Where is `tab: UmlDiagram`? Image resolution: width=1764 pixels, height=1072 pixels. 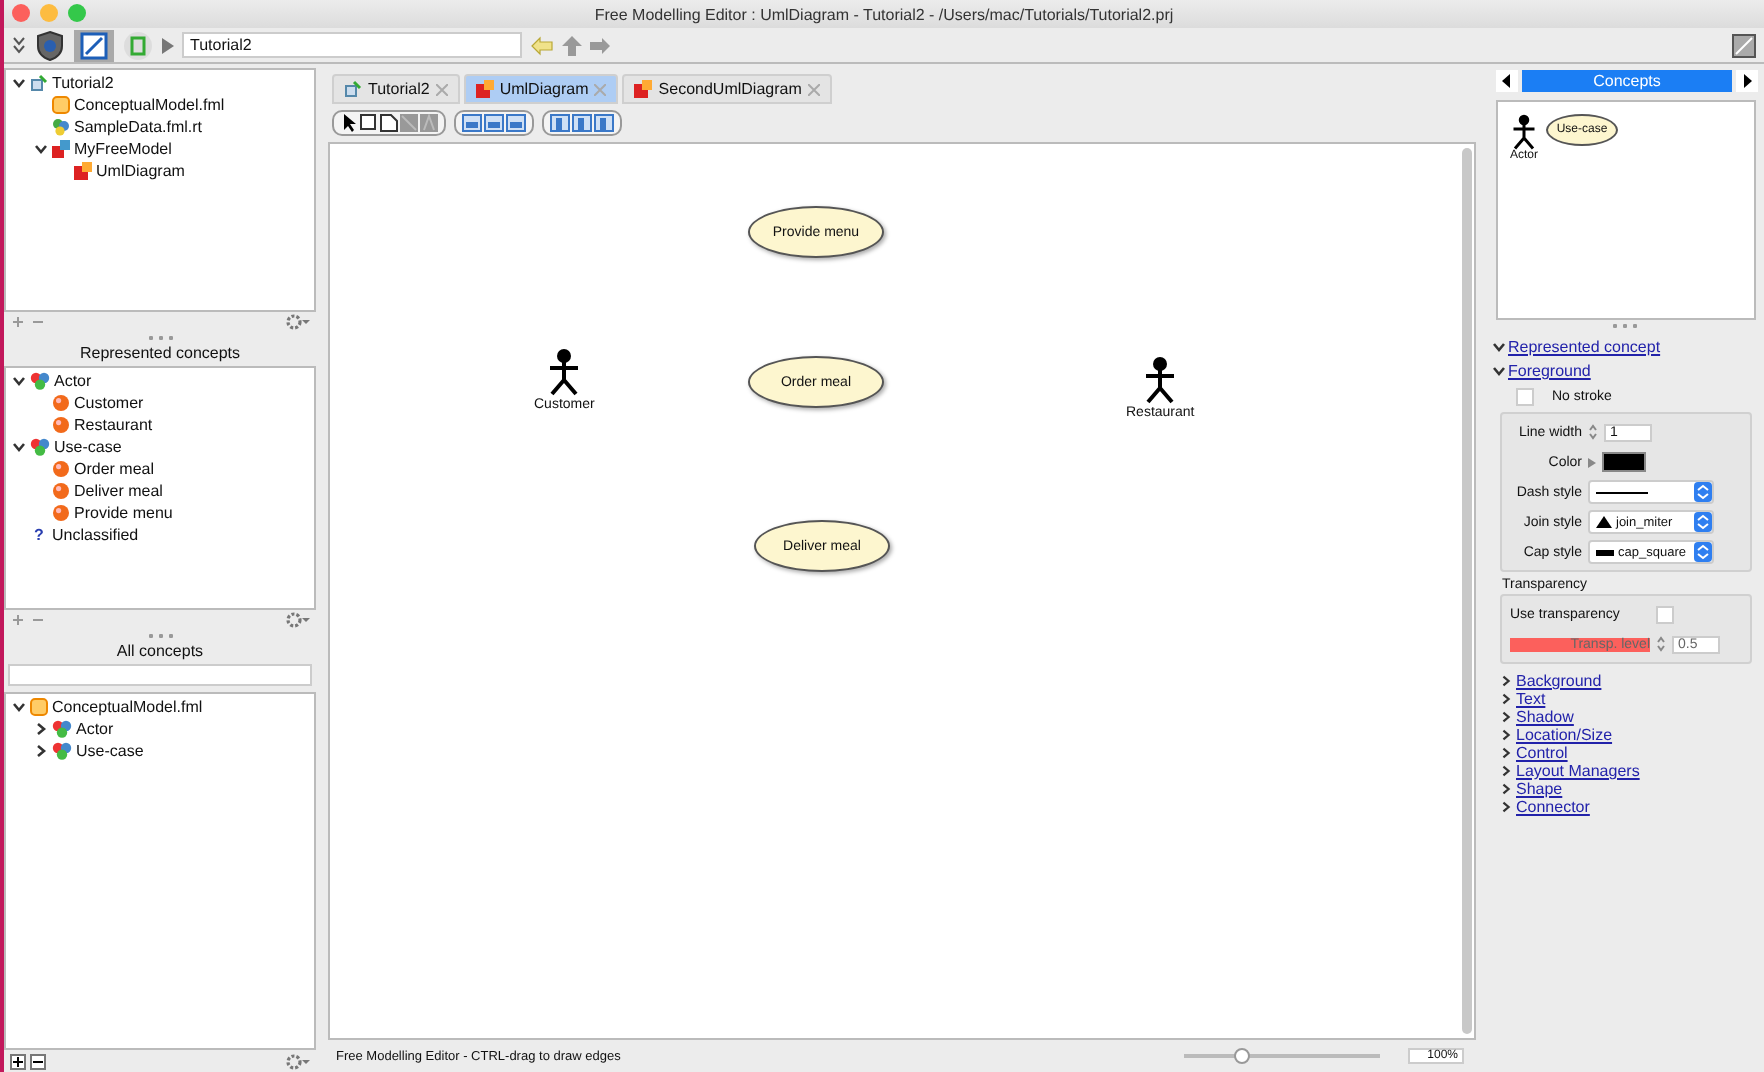 tab: UmlDiagram is located at coordinates (541, 89).